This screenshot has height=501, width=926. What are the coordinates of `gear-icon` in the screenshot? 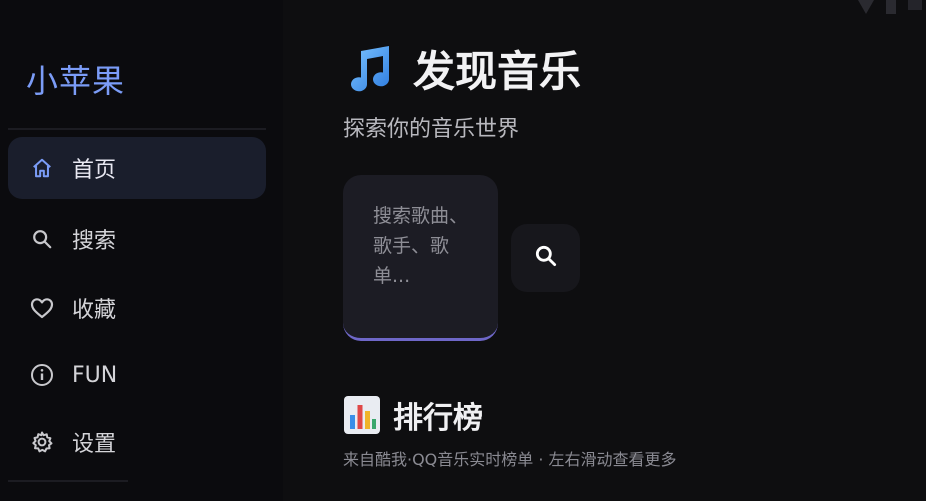 It's located at (42, 442).